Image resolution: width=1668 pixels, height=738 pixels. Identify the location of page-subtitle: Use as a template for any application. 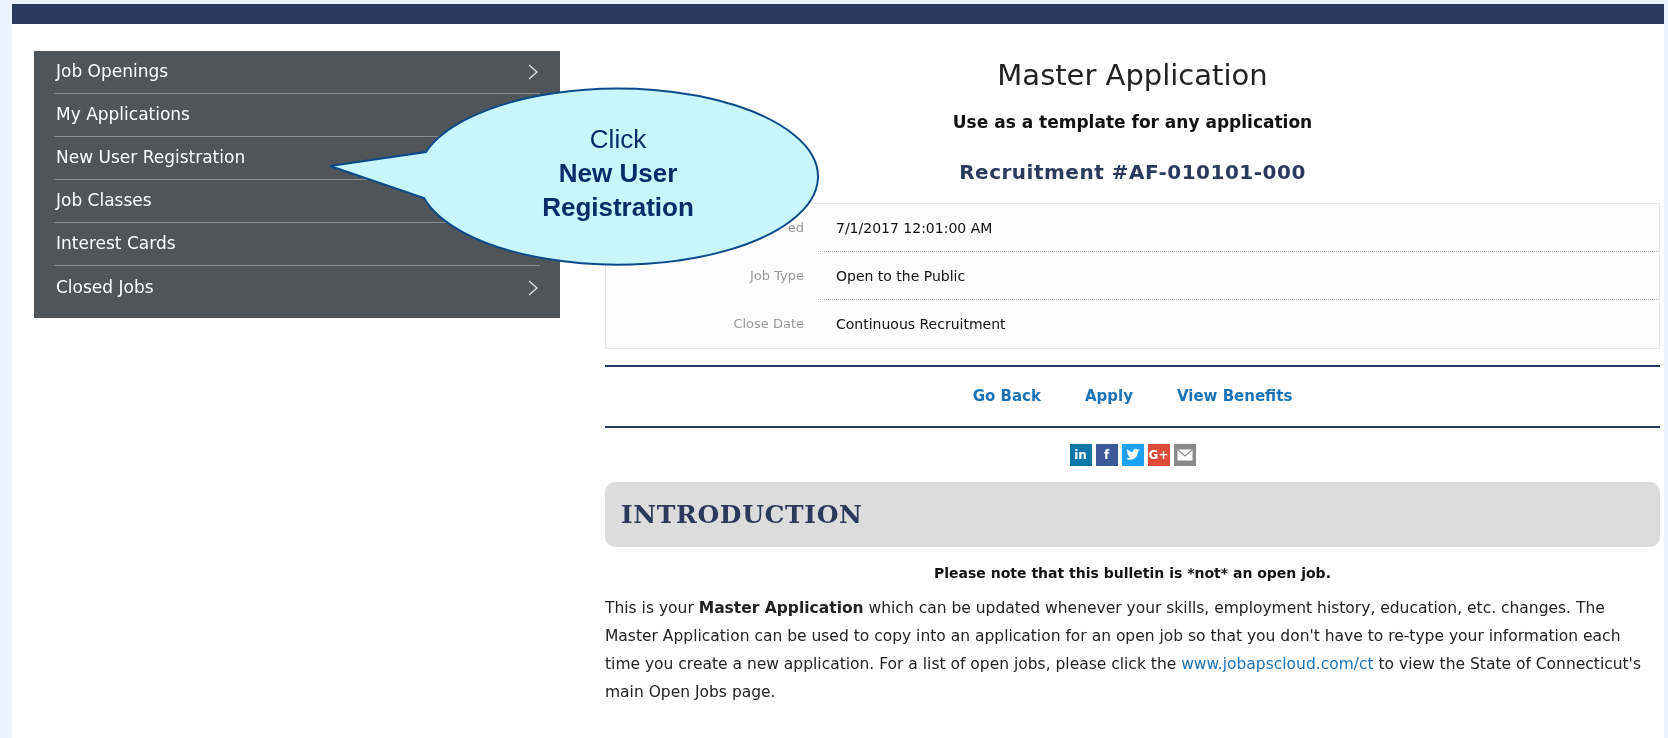
(1132, 122).